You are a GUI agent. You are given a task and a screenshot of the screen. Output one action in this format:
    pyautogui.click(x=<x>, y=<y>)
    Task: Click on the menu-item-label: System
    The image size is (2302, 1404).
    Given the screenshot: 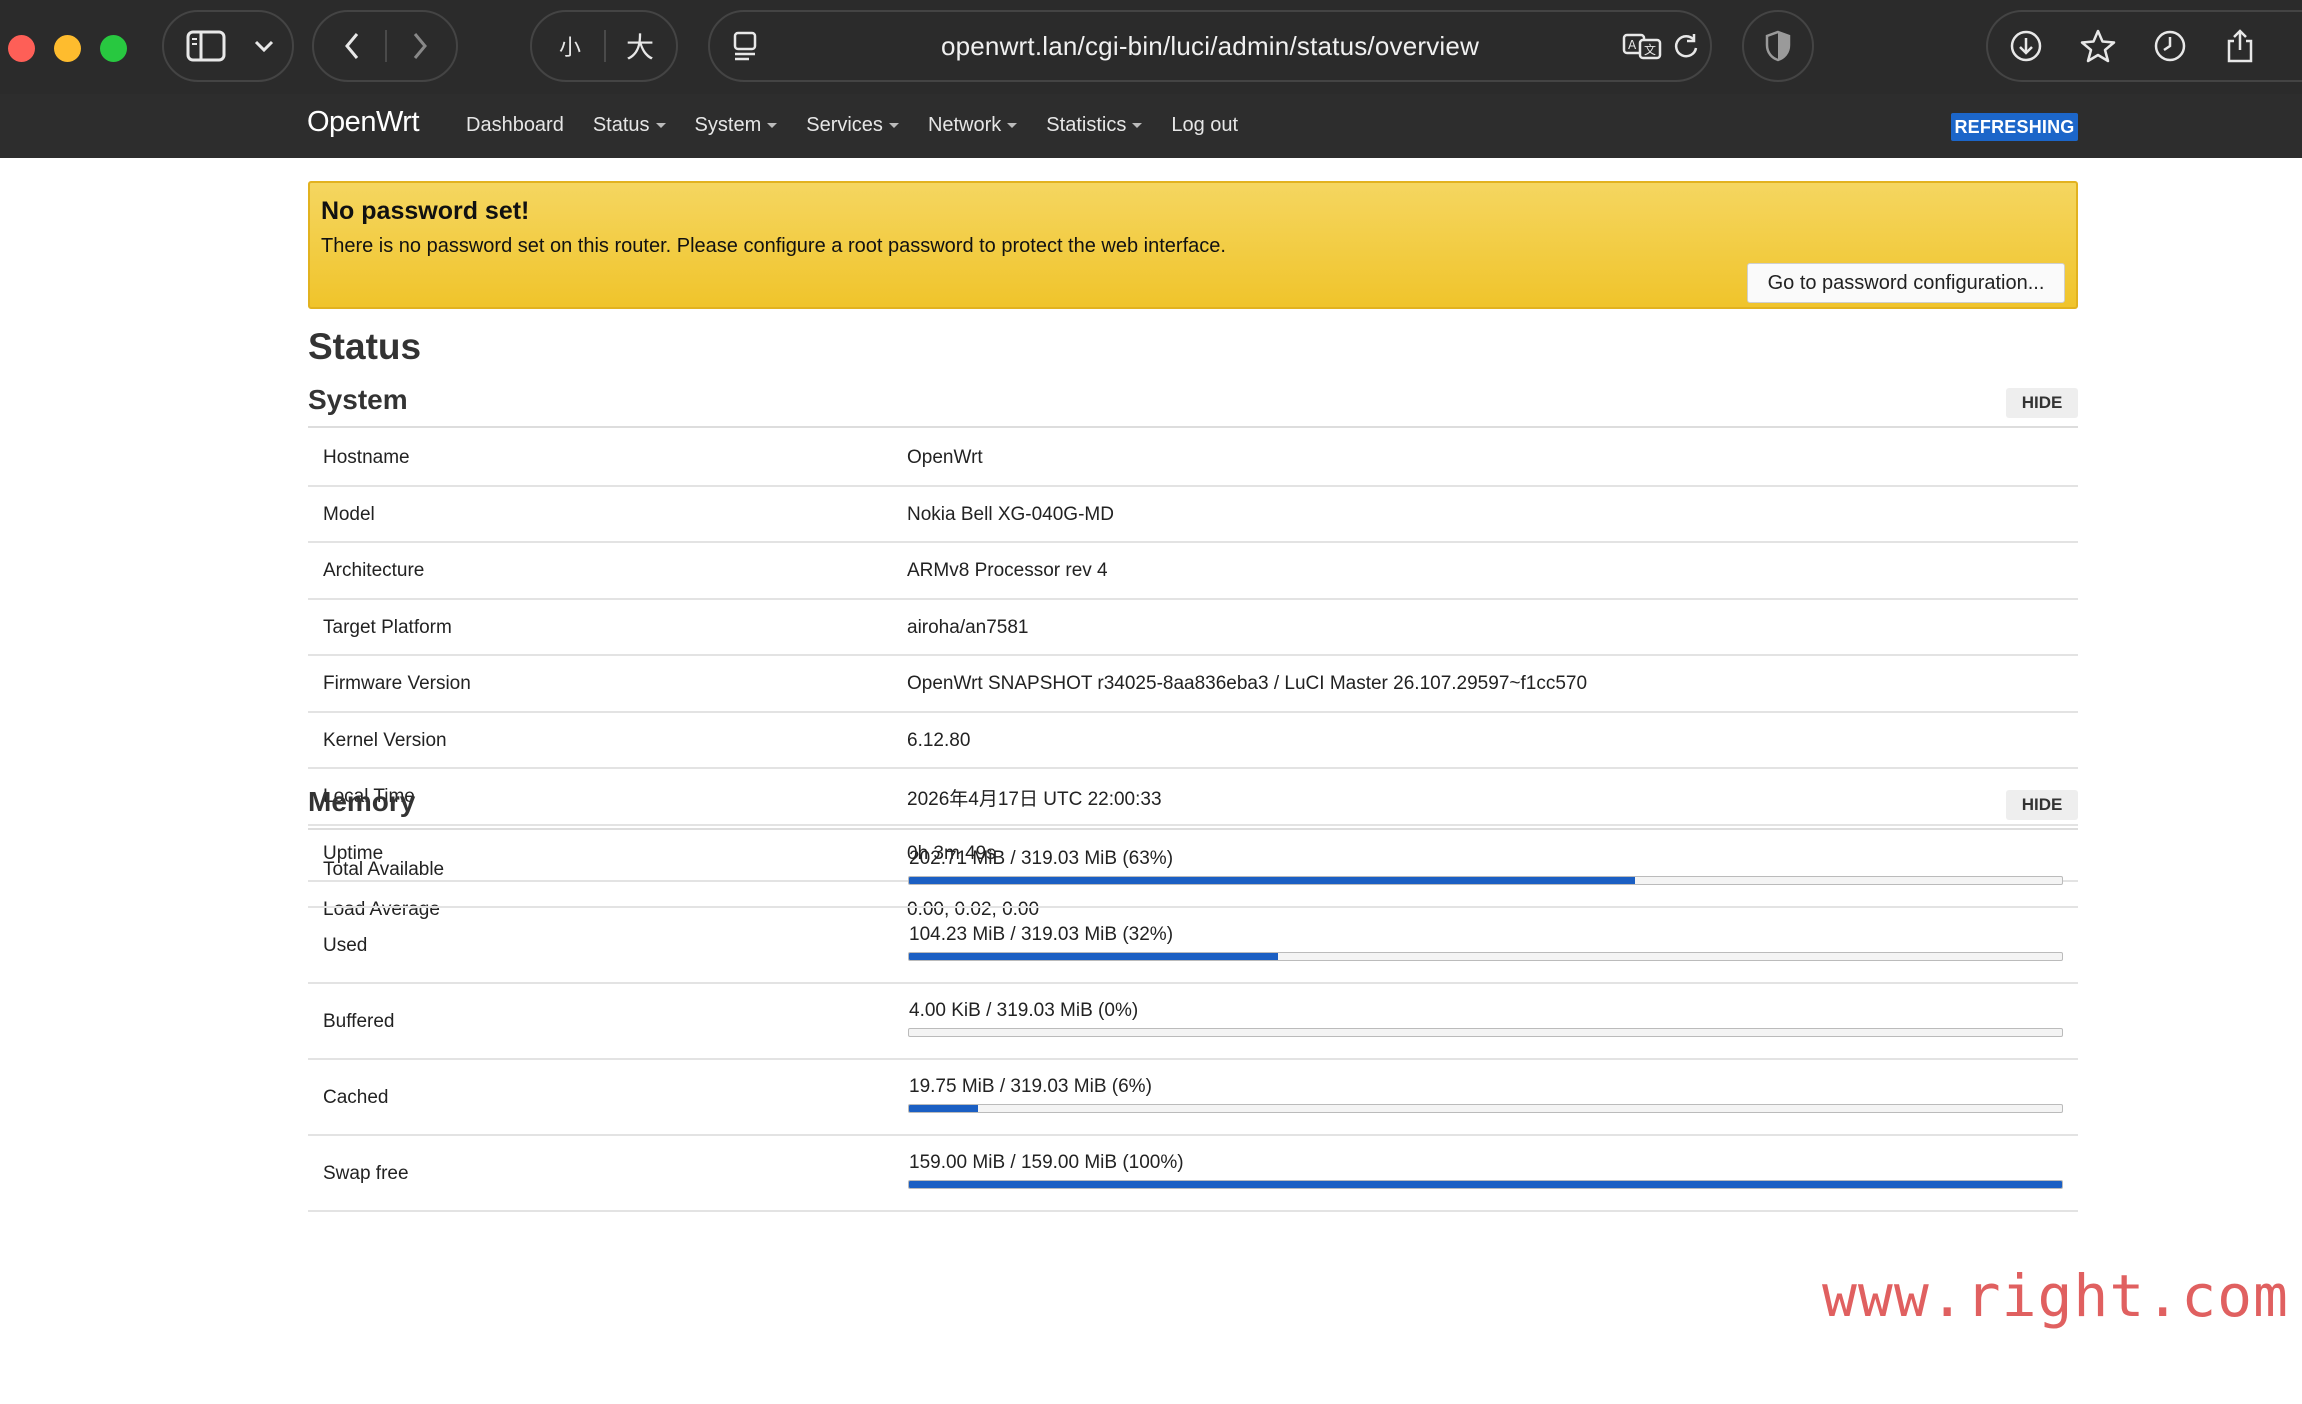 What is the action you would take?
    pyautogui.click(x=728, y=125)
    